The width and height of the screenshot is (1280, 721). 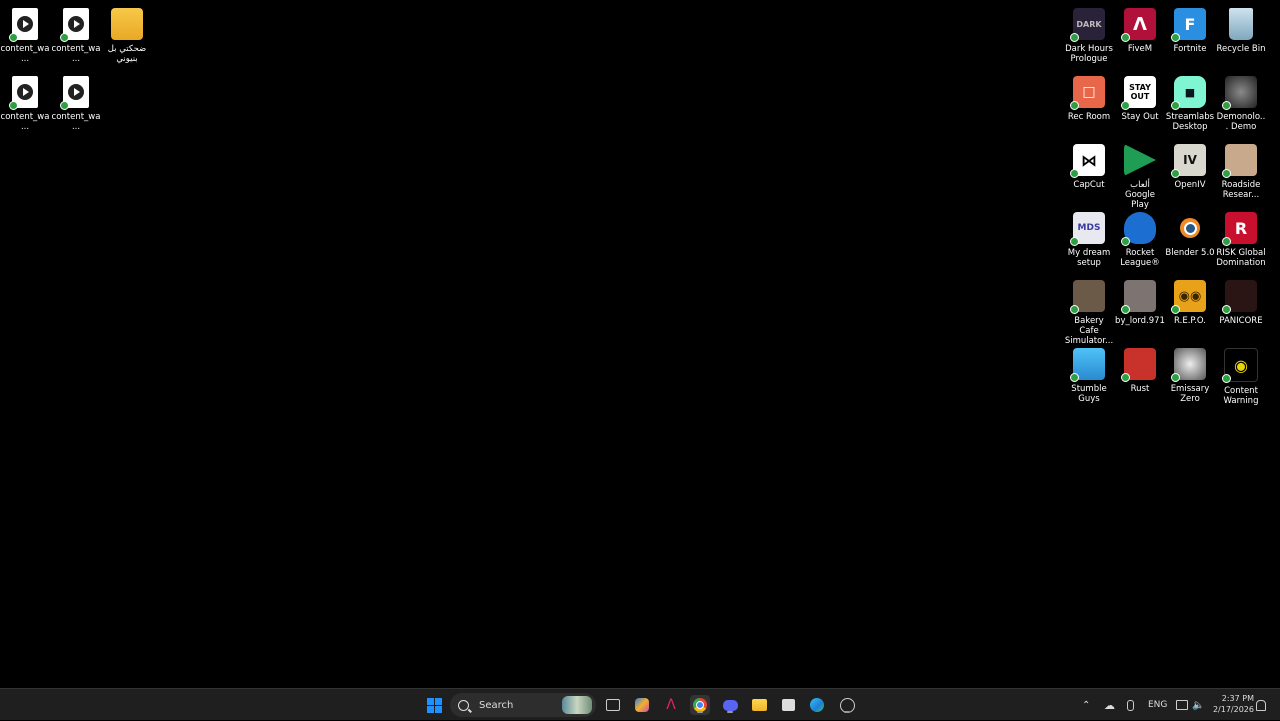 What do you see at coordinates (1190, 49) in the screenshot?
I see `icon-label: Fortnite` at bounding box center [1190, 49].